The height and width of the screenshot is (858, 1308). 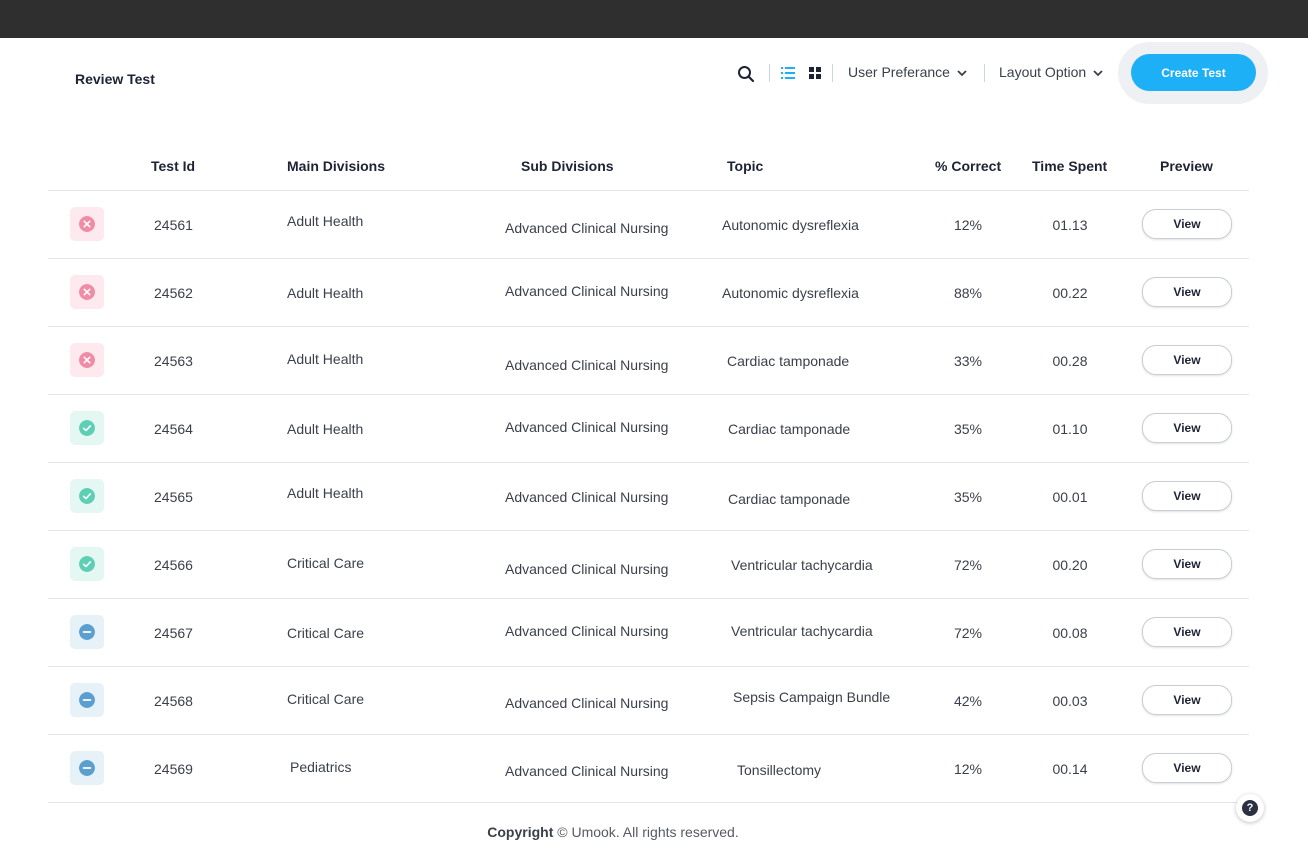 I want to click on top-bar, so click(x=654, y=19).